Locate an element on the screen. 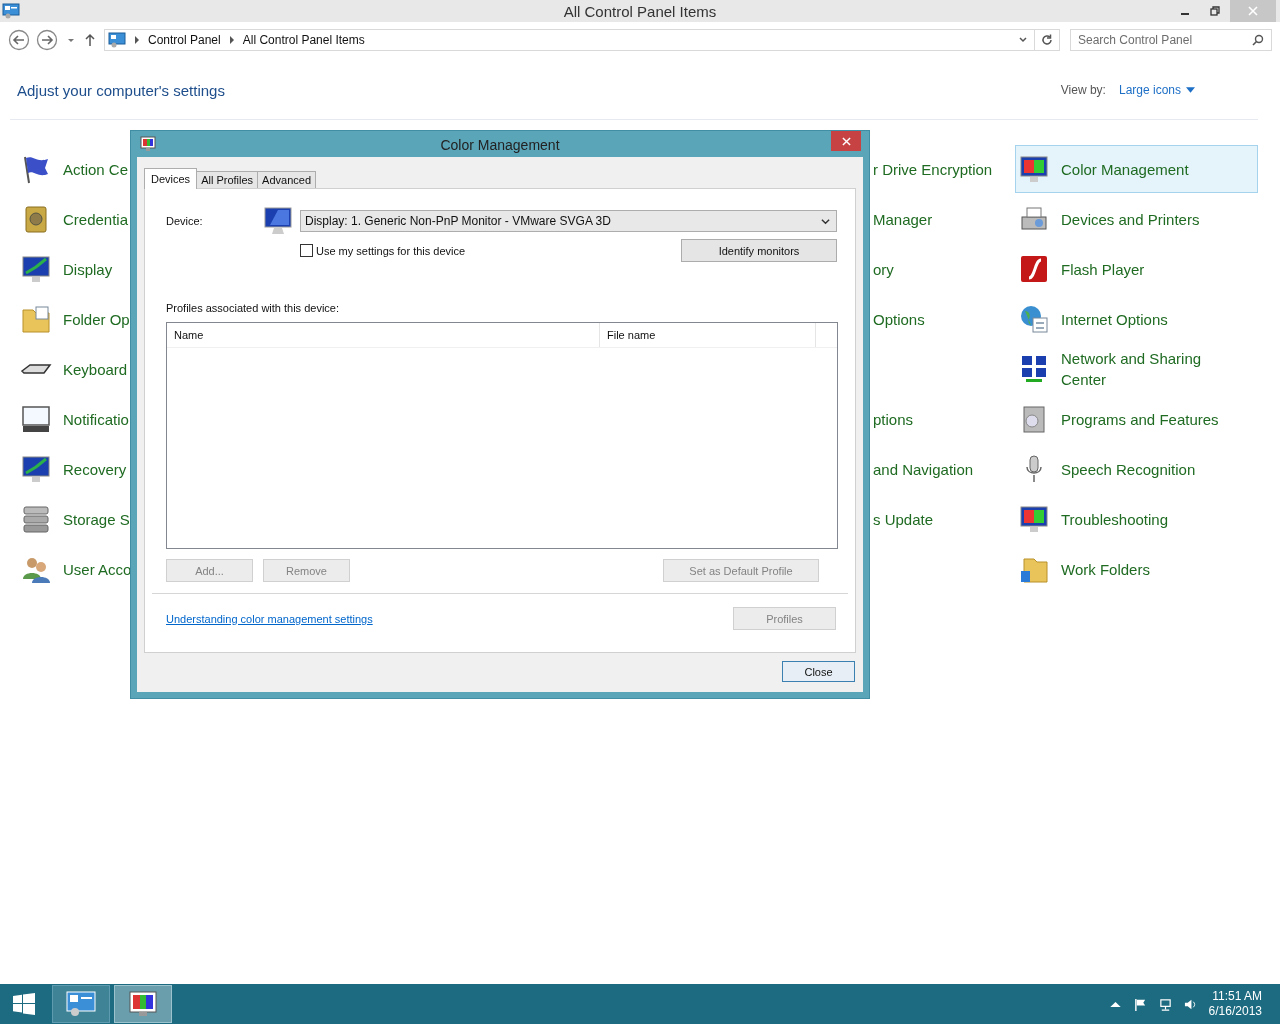  page-heading: Adjust your computer's settings is located at coordinates (121, 90).